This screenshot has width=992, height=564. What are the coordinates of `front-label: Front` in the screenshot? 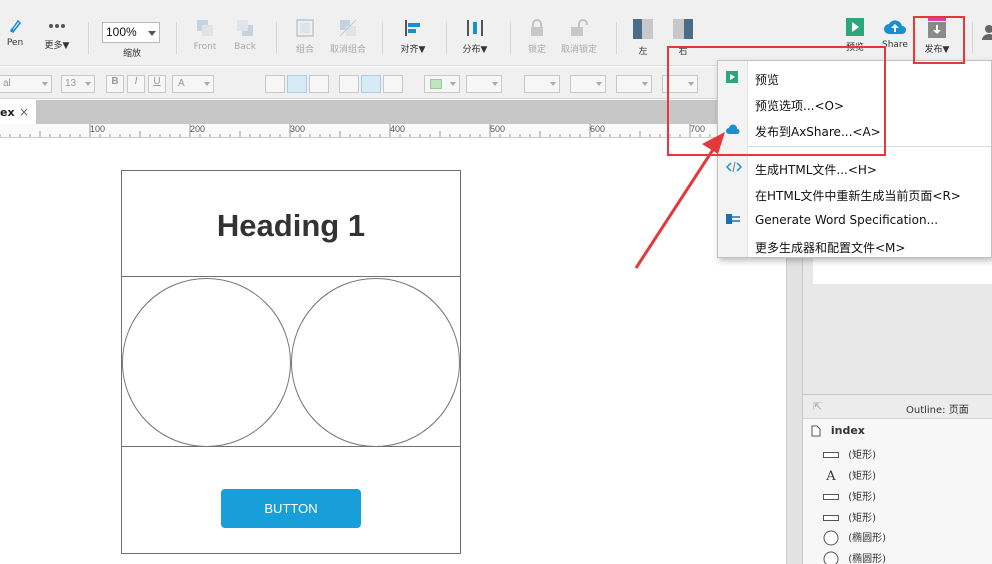 It's located at (205, 47).